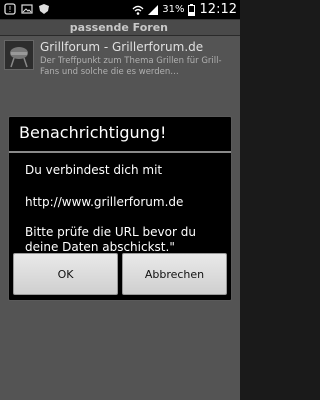 This screenshot has height=400, width=320. Describe the element at coordinates (153, 9) in the screenshot. I see `signal-icon` at that location.